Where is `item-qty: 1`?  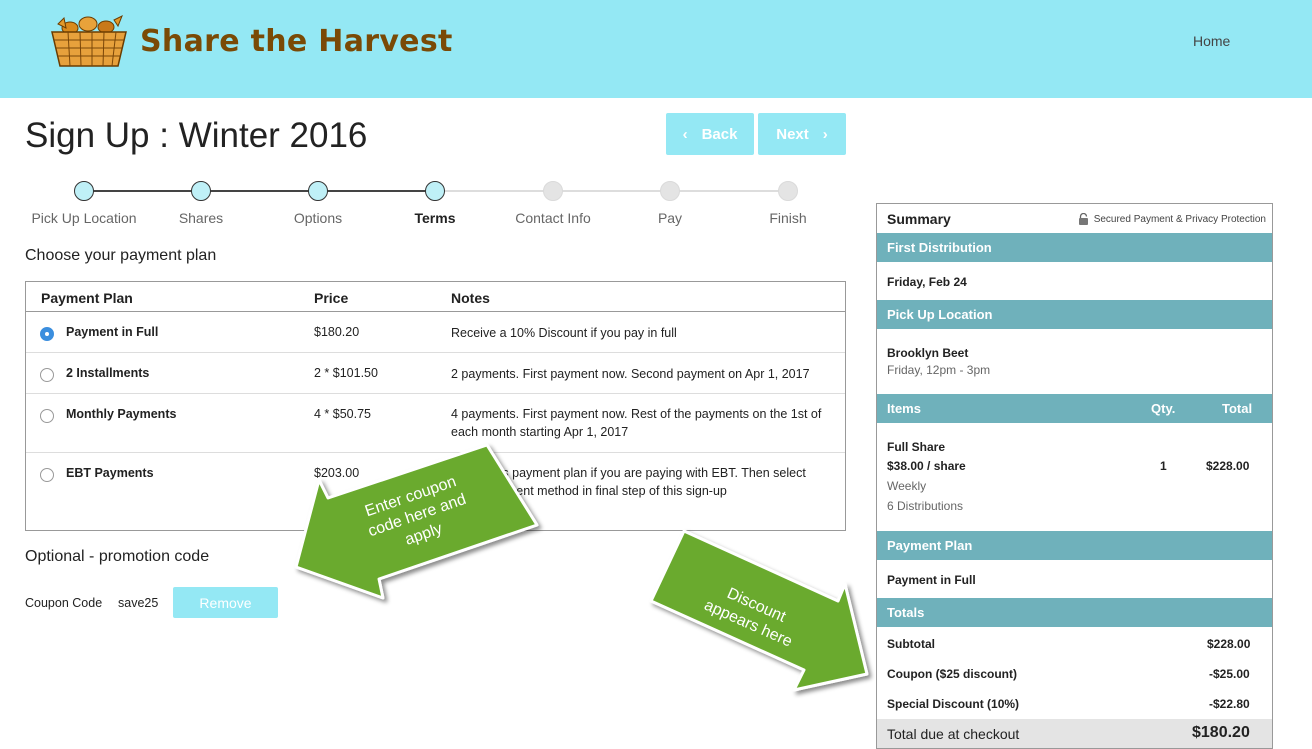 item-qty: 1 is located at coordinates (1163, 466).